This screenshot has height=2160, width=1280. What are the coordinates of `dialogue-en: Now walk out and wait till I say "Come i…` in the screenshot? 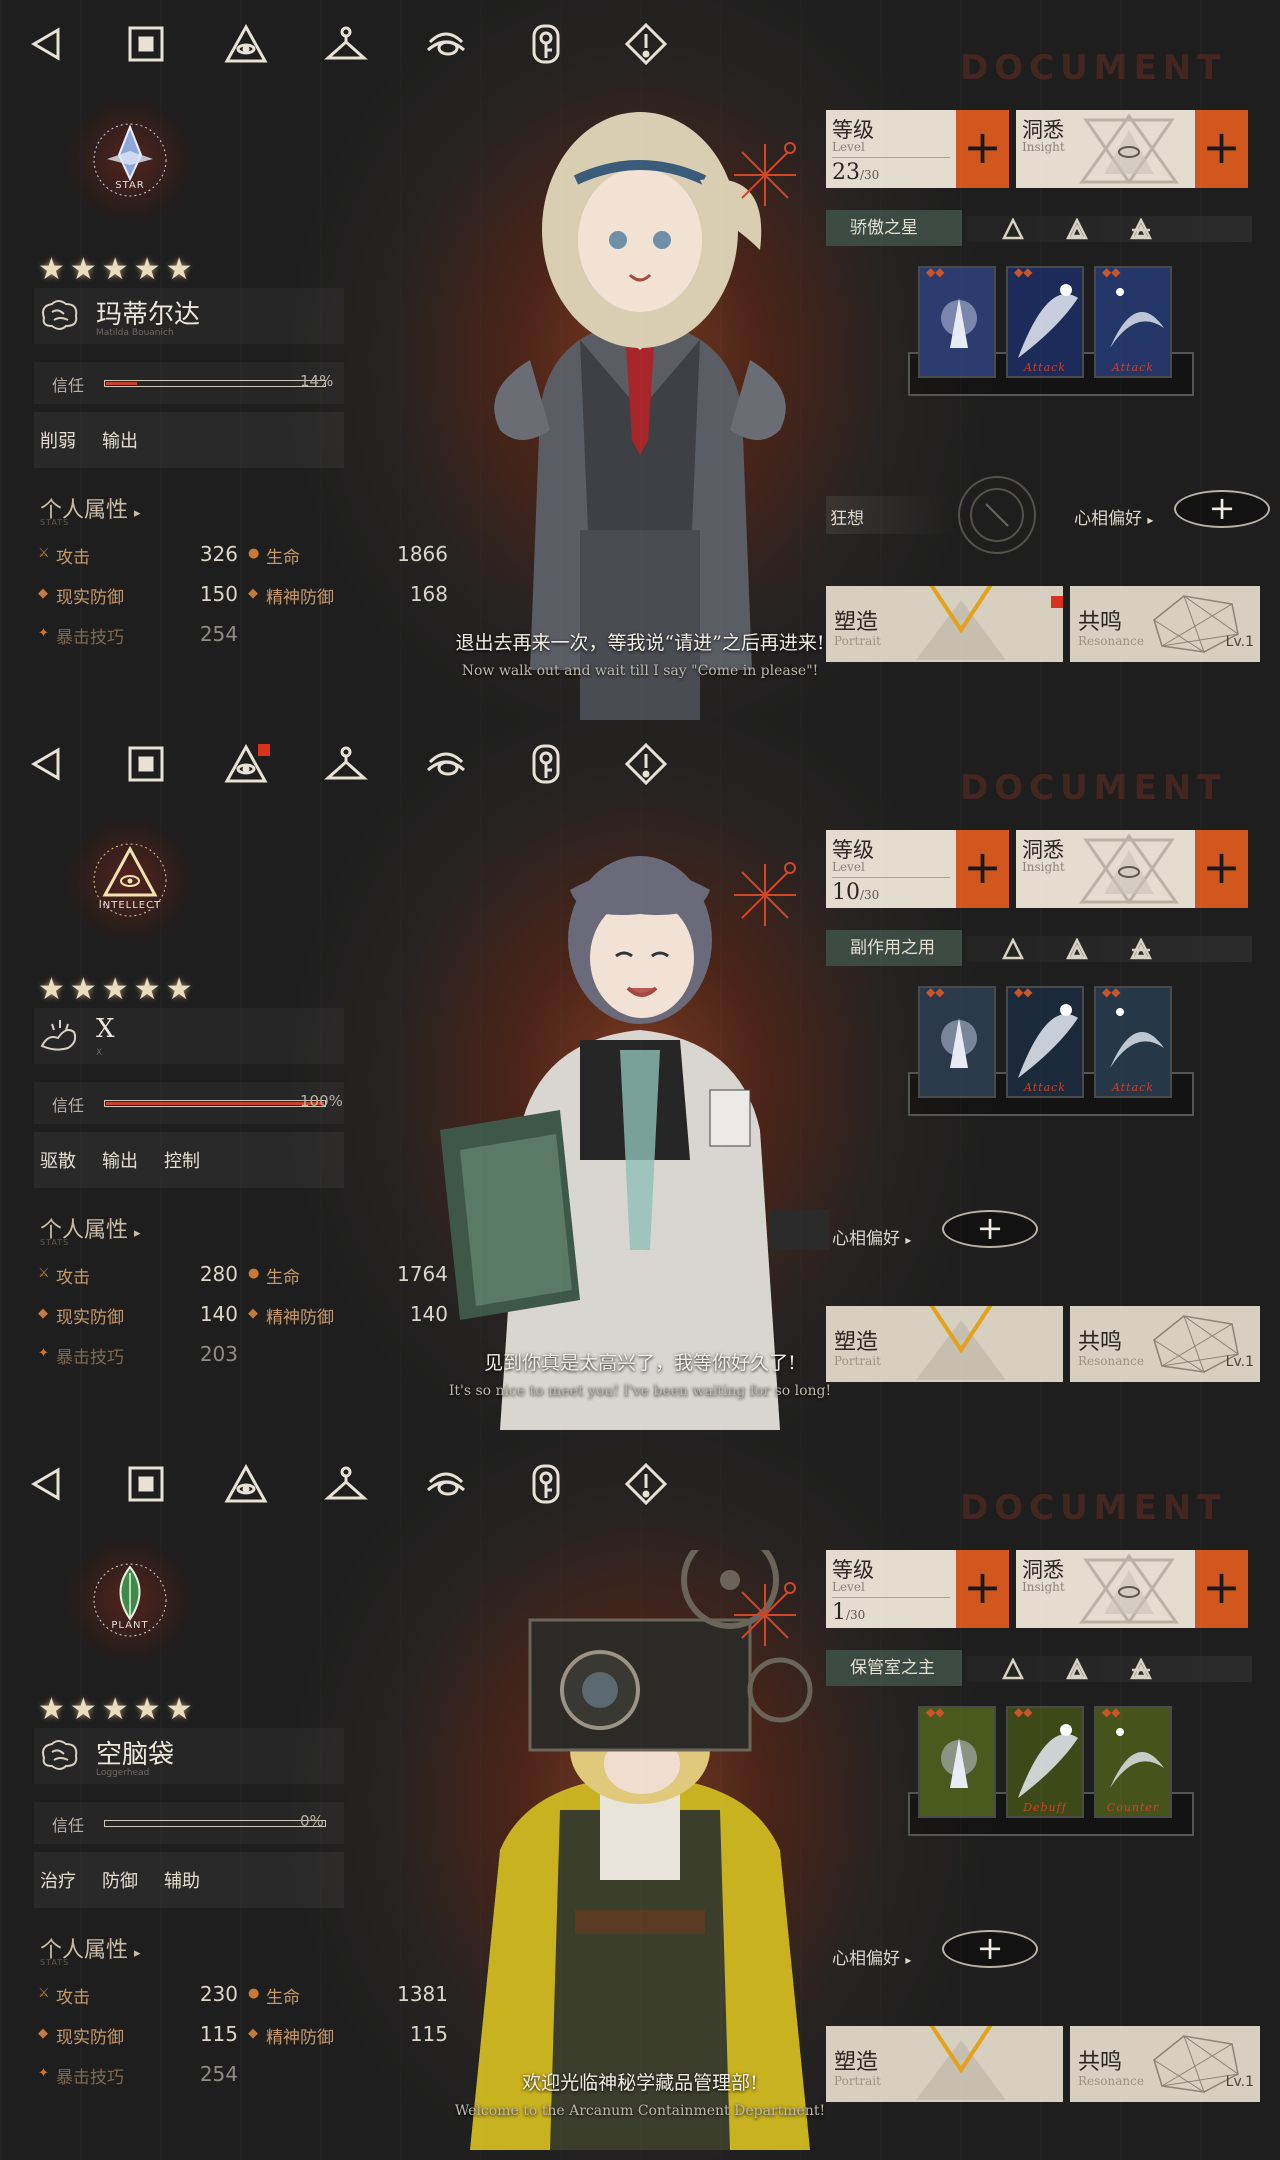 It's located at (640, 671).